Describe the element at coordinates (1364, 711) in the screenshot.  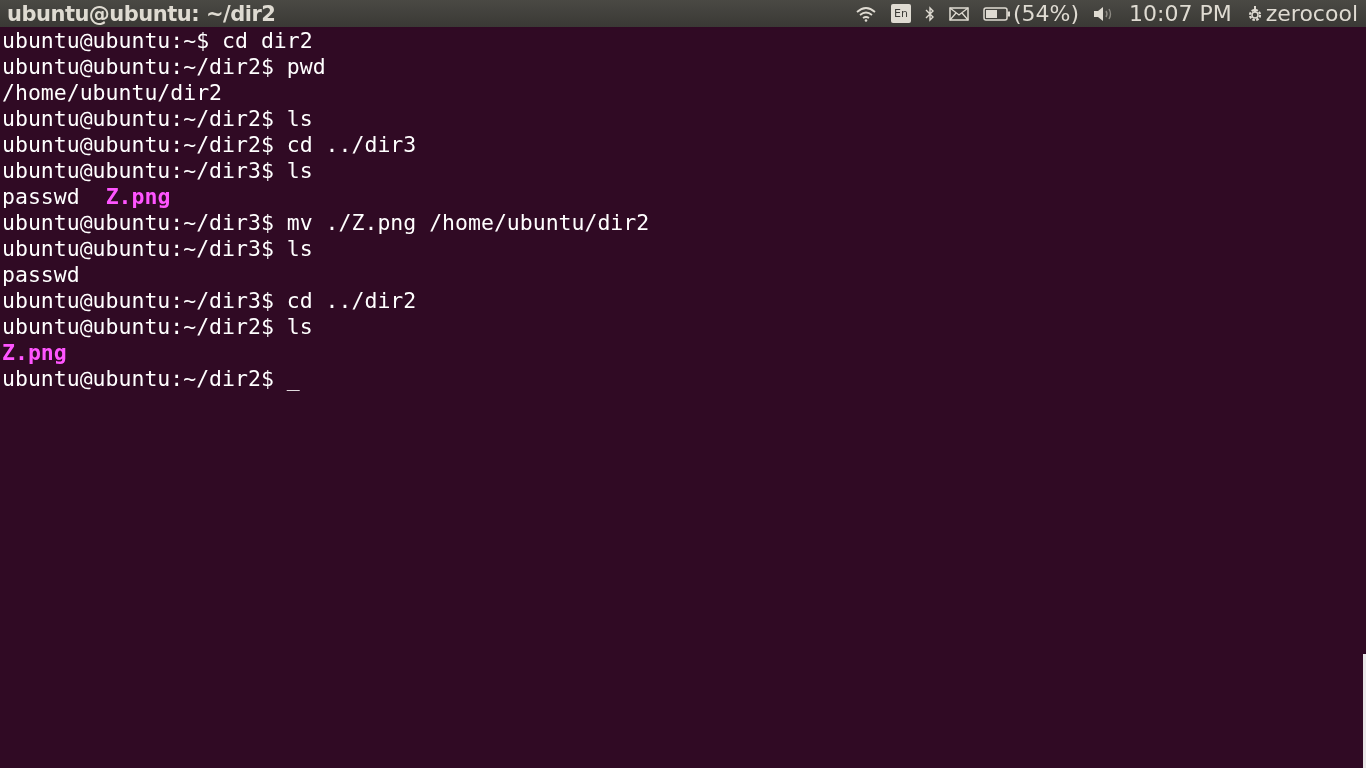
I see `scrollbar` at that location.